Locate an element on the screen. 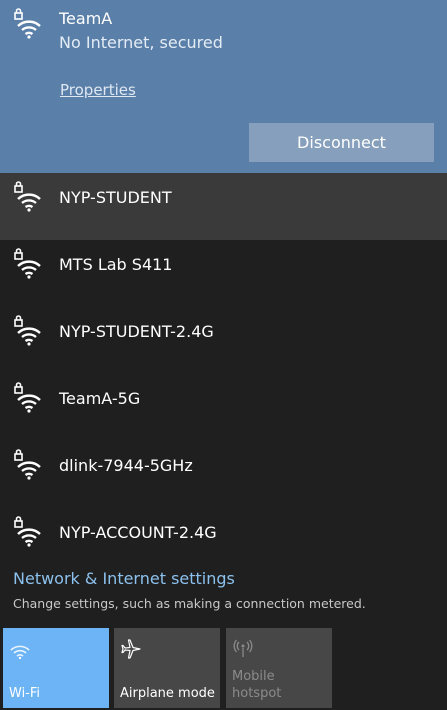 The width and height of the screenshot is (447, 710). wifi-toggle-tile: Wi-Fi is located at coordinates (56, 668).